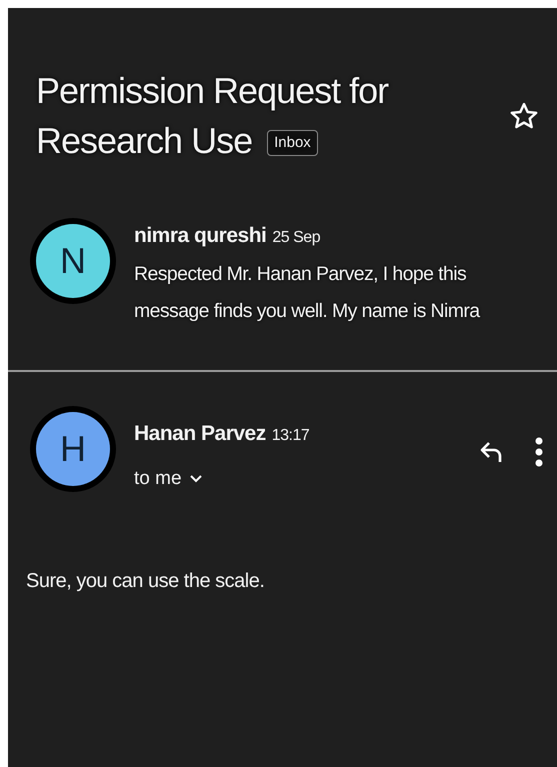 The width and height of the screenshot is (557, 767). I want to click on message-snippet: Respected Mr. Hanan Parvez, I hope this message finds you well. My name is Nimra, so click(308, 293).